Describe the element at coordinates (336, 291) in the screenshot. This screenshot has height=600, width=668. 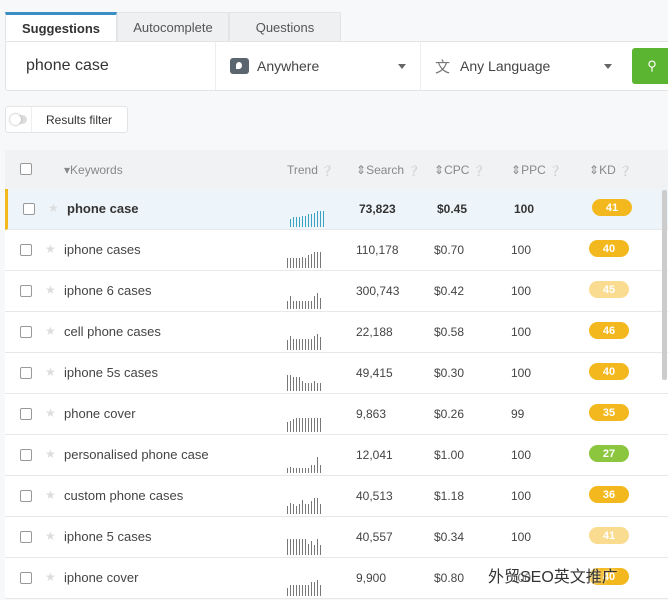
I see `table-row: ★ iphone 6 cases 300,743 $0.42 100 45` at that location.